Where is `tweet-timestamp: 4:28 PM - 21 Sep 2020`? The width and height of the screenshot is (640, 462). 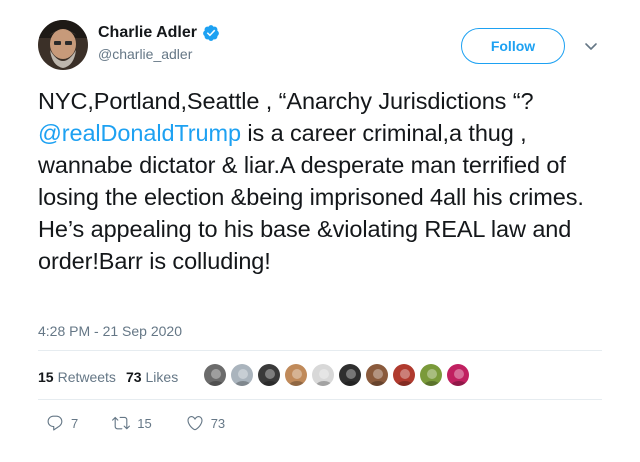
tweet-timestamp: 4:28 PM - 21 Sep 2020 is located at coordinates (110, 331).